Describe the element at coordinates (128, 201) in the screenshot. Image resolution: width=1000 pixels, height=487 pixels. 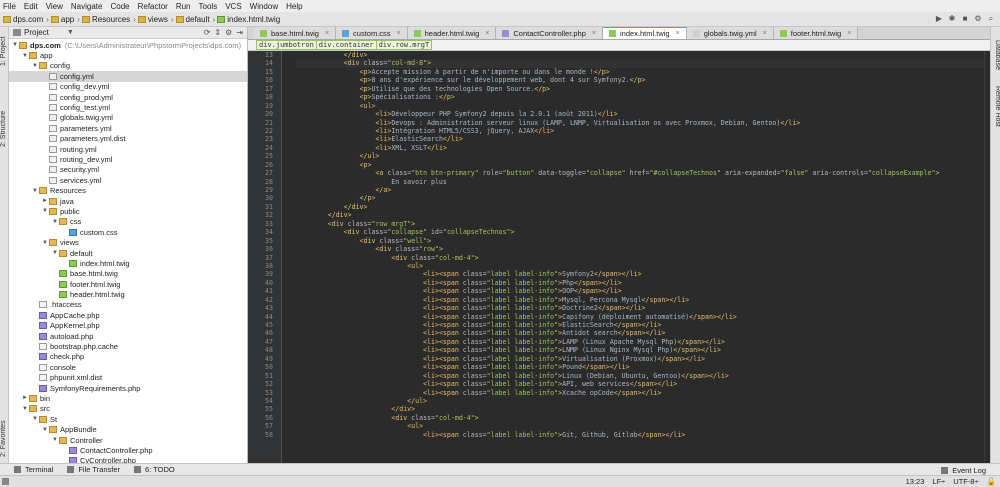
I see `tree-folder: ► java` at that location.